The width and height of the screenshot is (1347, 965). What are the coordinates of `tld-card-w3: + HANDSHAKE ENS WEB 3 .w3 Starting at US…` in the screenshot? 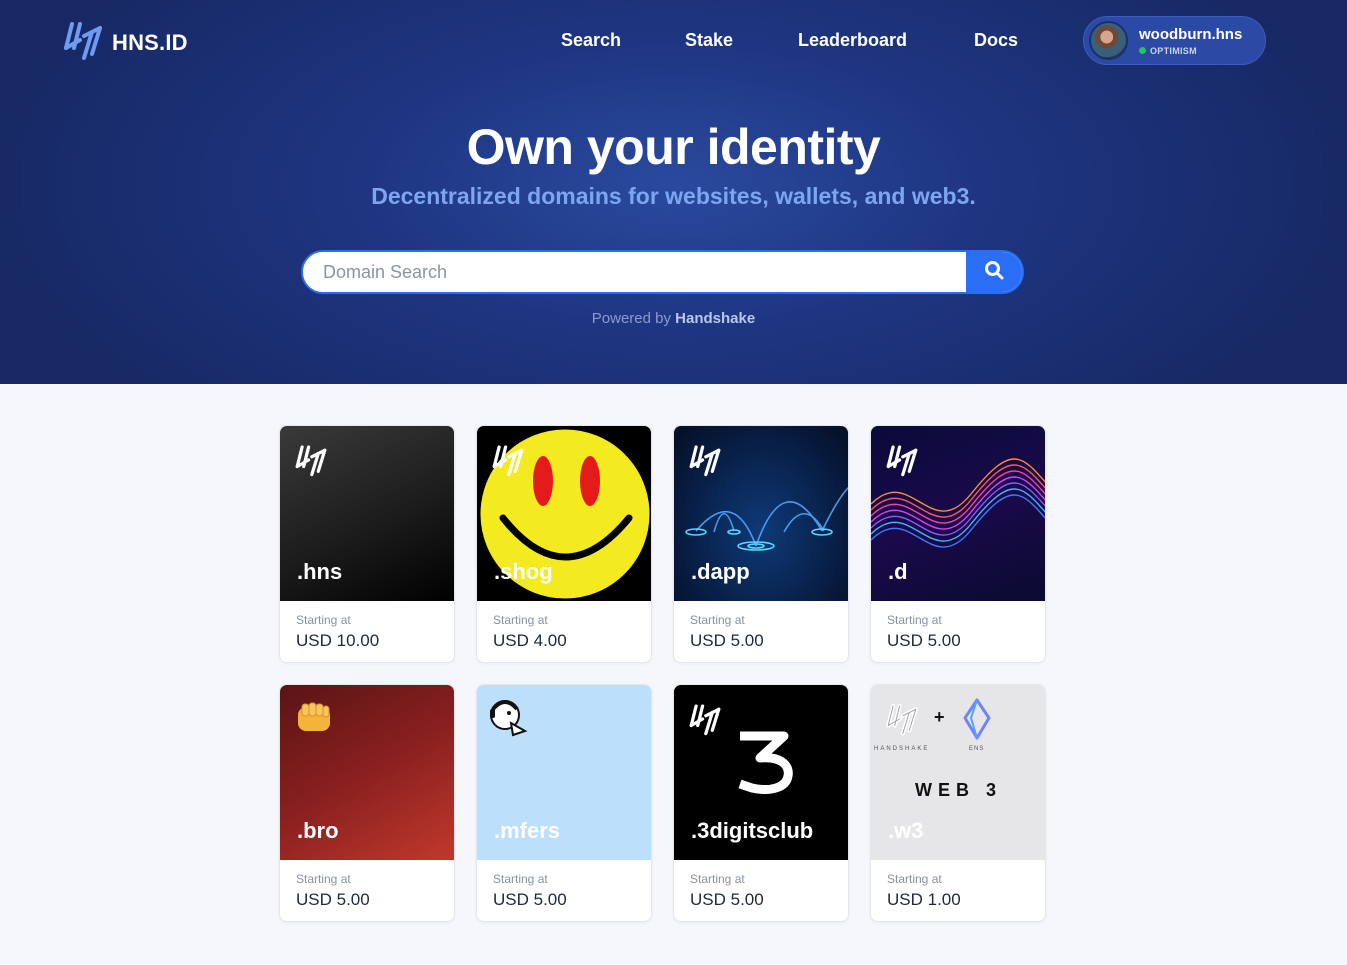 It's located at (958, 803).